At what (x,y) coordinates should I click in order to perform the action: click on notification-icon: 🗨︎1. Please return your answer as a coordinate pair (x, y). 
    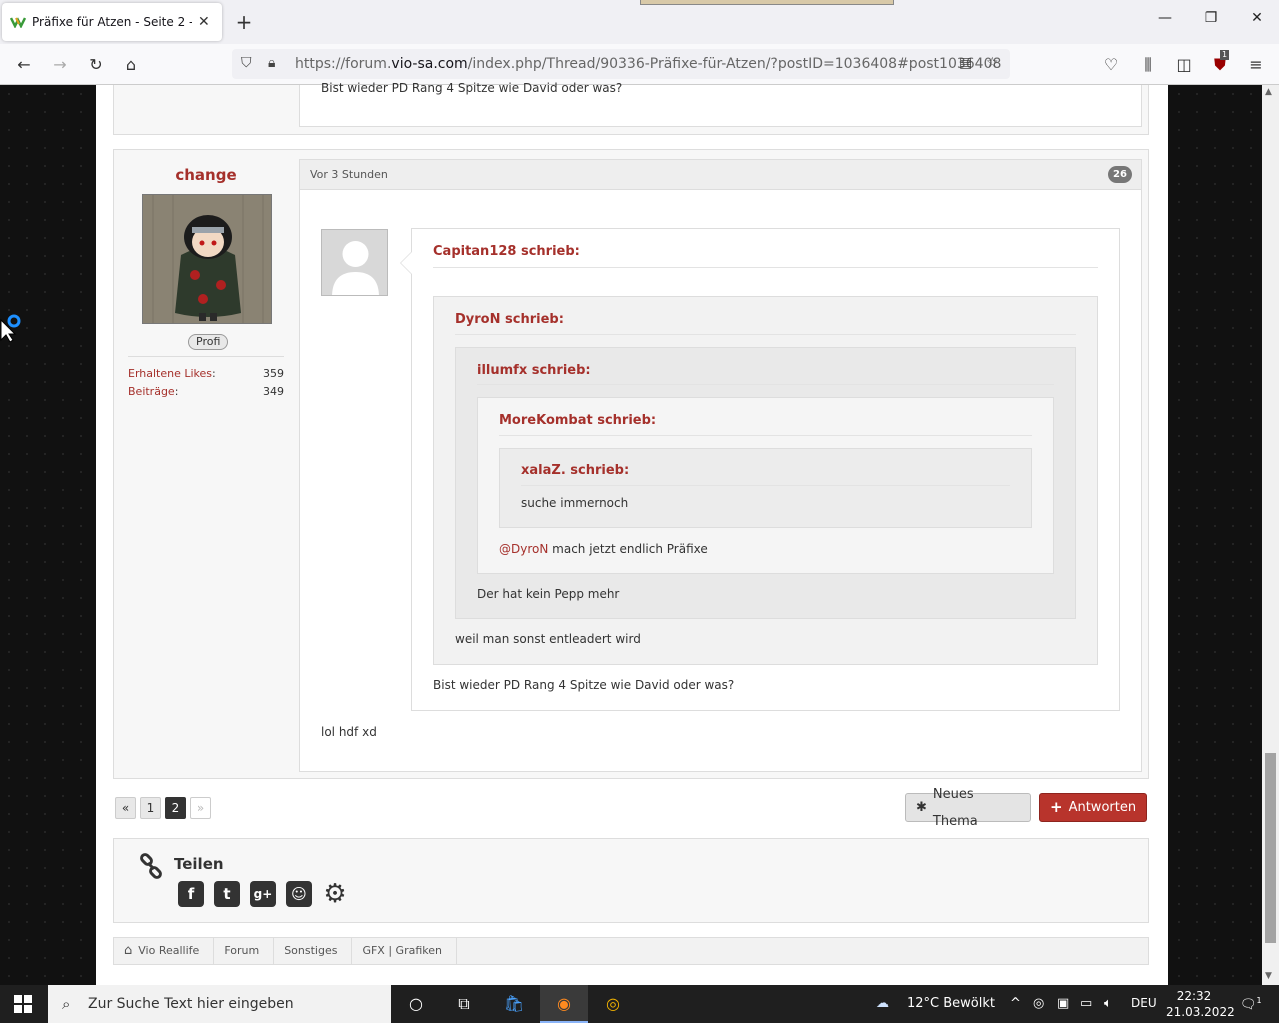
    Looking at the image, I should click on (1251, 1004).